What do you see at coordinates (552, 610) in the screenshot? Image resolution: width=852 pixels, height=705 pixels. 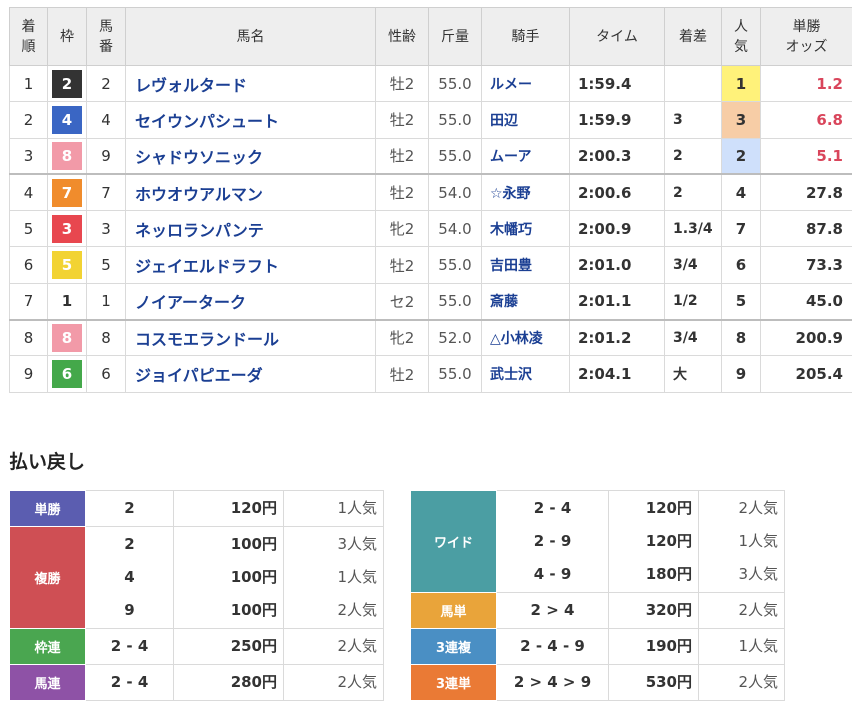 I see `payout-numbers-cell: 2 > 4` at bounding box center [552, 610].